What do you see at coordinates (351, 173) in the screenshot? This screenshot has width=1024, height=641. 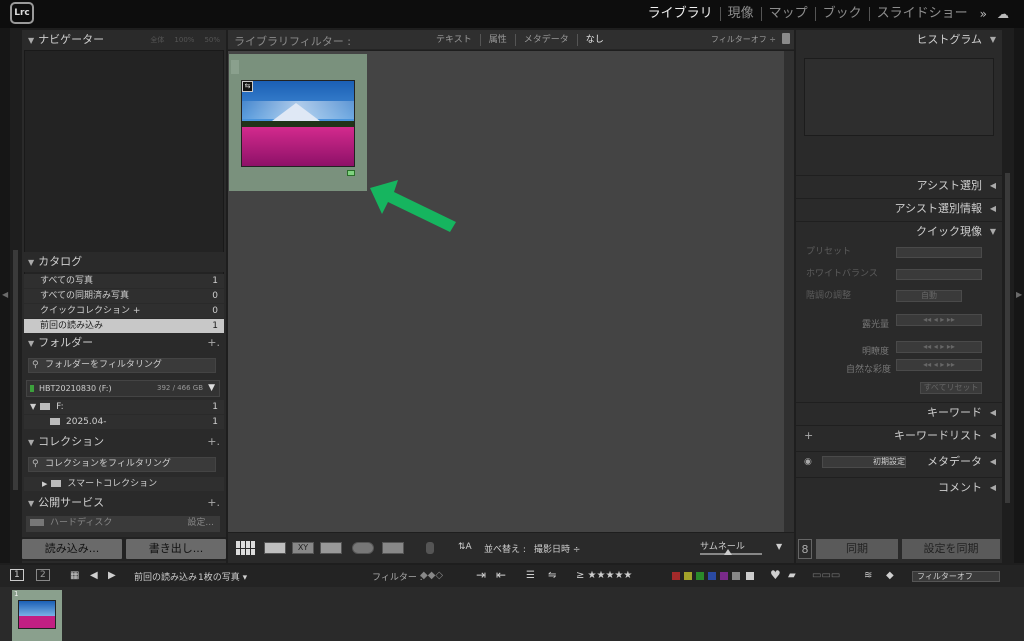 I see `metadata-badge-icon` at bounding box center [351, 173].